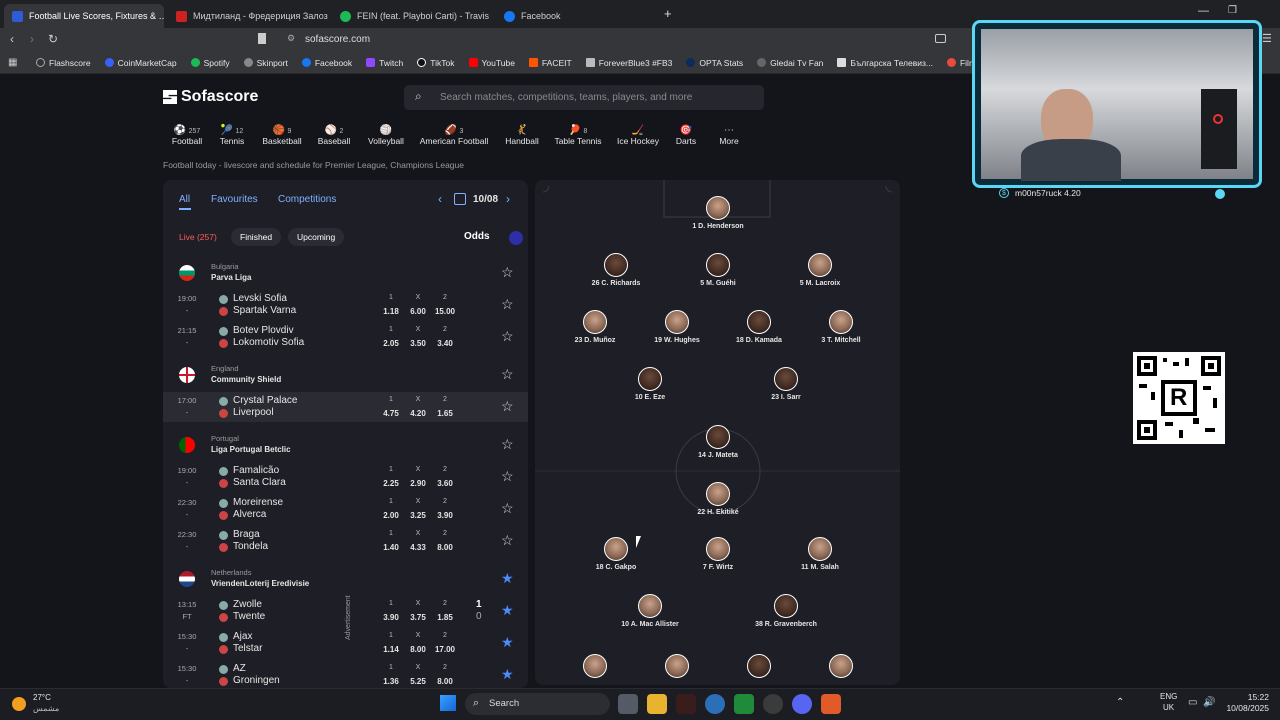 This screenshot has width=1280, height=720. What do you see at coordinates (184, 199) in the screenshot?
I see `tab-all: All` at bounding box center [184, 199].